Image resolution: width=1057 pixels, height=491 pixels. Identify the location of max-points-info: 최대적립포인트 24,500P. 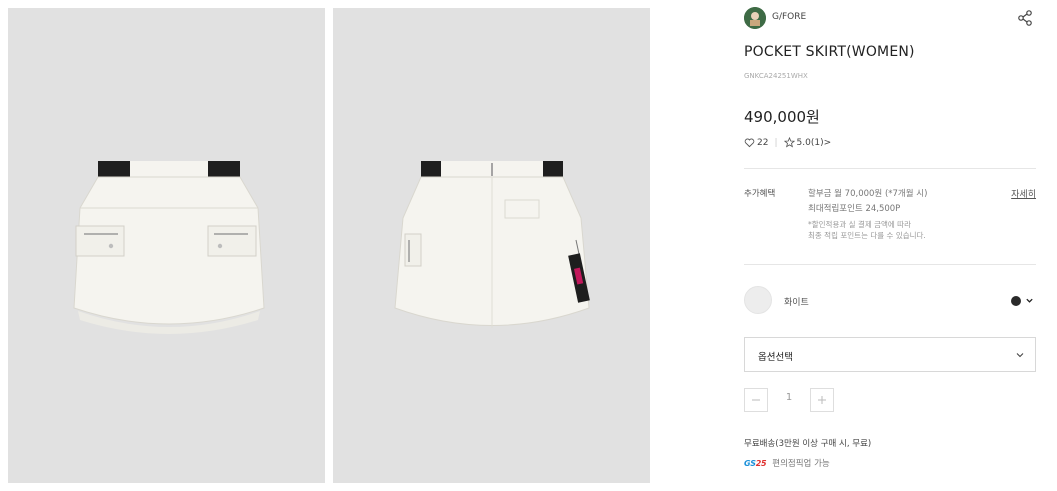
(854, 209).